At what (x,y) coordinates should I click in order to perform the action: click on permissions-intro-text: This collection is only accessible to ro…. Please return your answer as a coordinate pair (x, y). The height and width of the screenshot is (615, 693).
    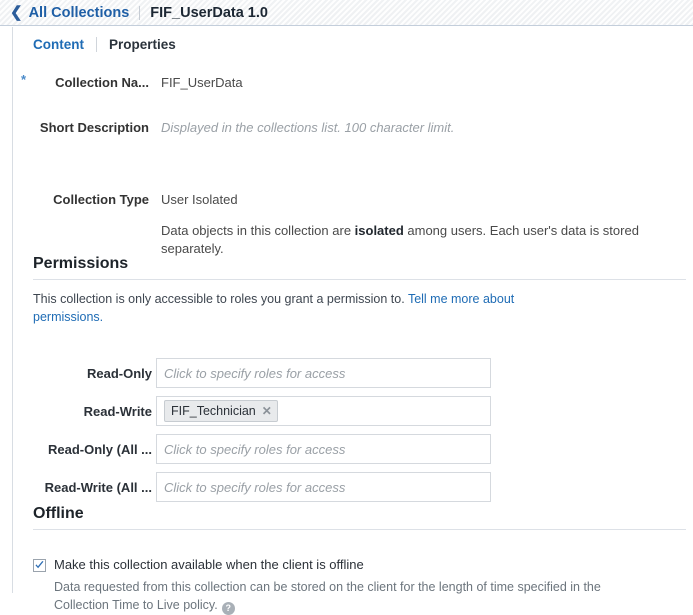
    Looking at the image, I should click on (220, 299).